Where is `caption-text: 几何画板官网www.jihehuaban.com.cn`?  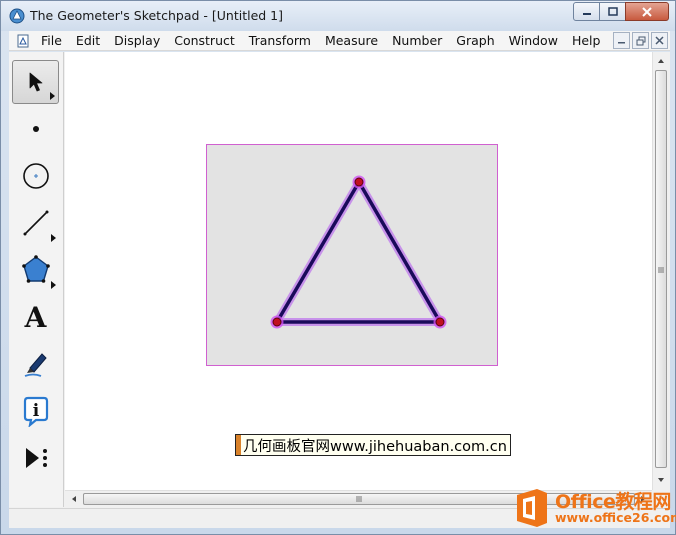
caption-text: 几何画板官网www.jihehuaban.com.cn is located at coordinates (375, 446).